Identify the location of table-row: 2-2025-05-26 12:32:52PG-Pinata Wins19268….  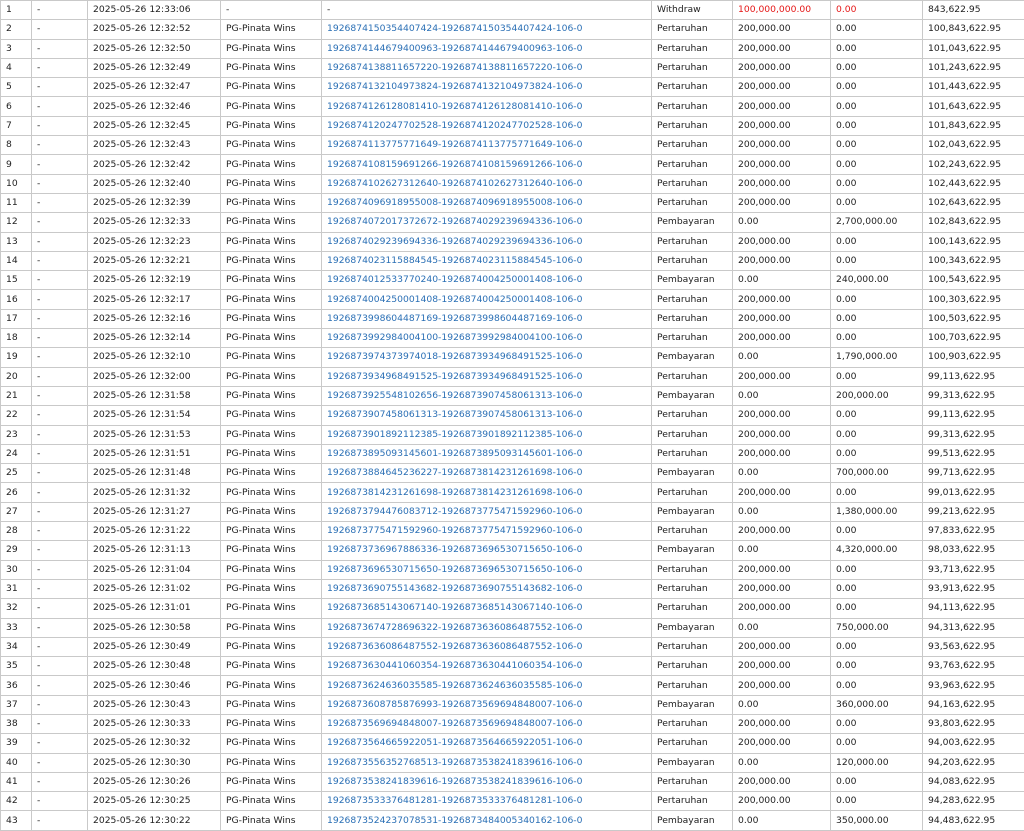
(512, 29).